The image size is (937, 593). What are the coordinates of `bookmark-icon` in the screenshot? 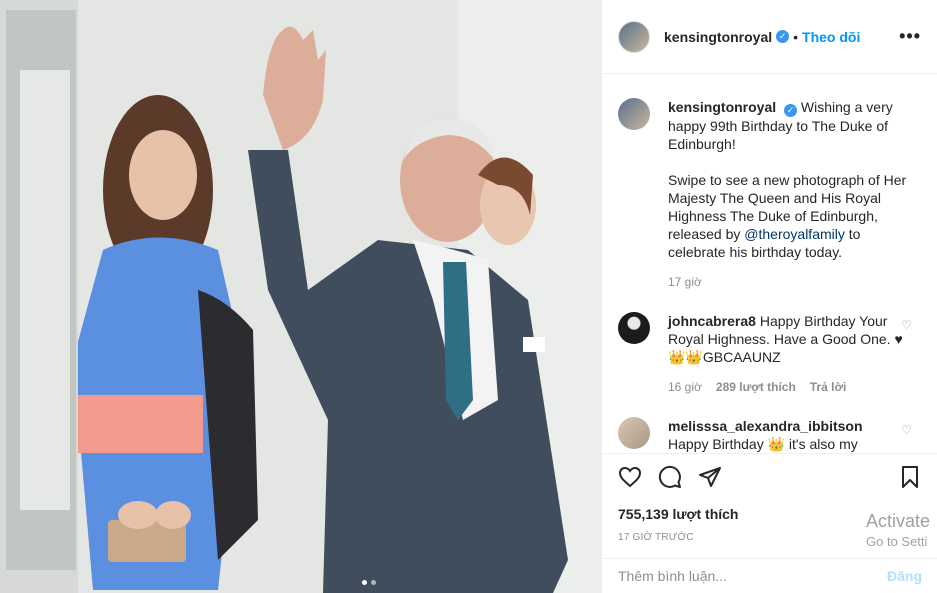 It's located at (910, 477).